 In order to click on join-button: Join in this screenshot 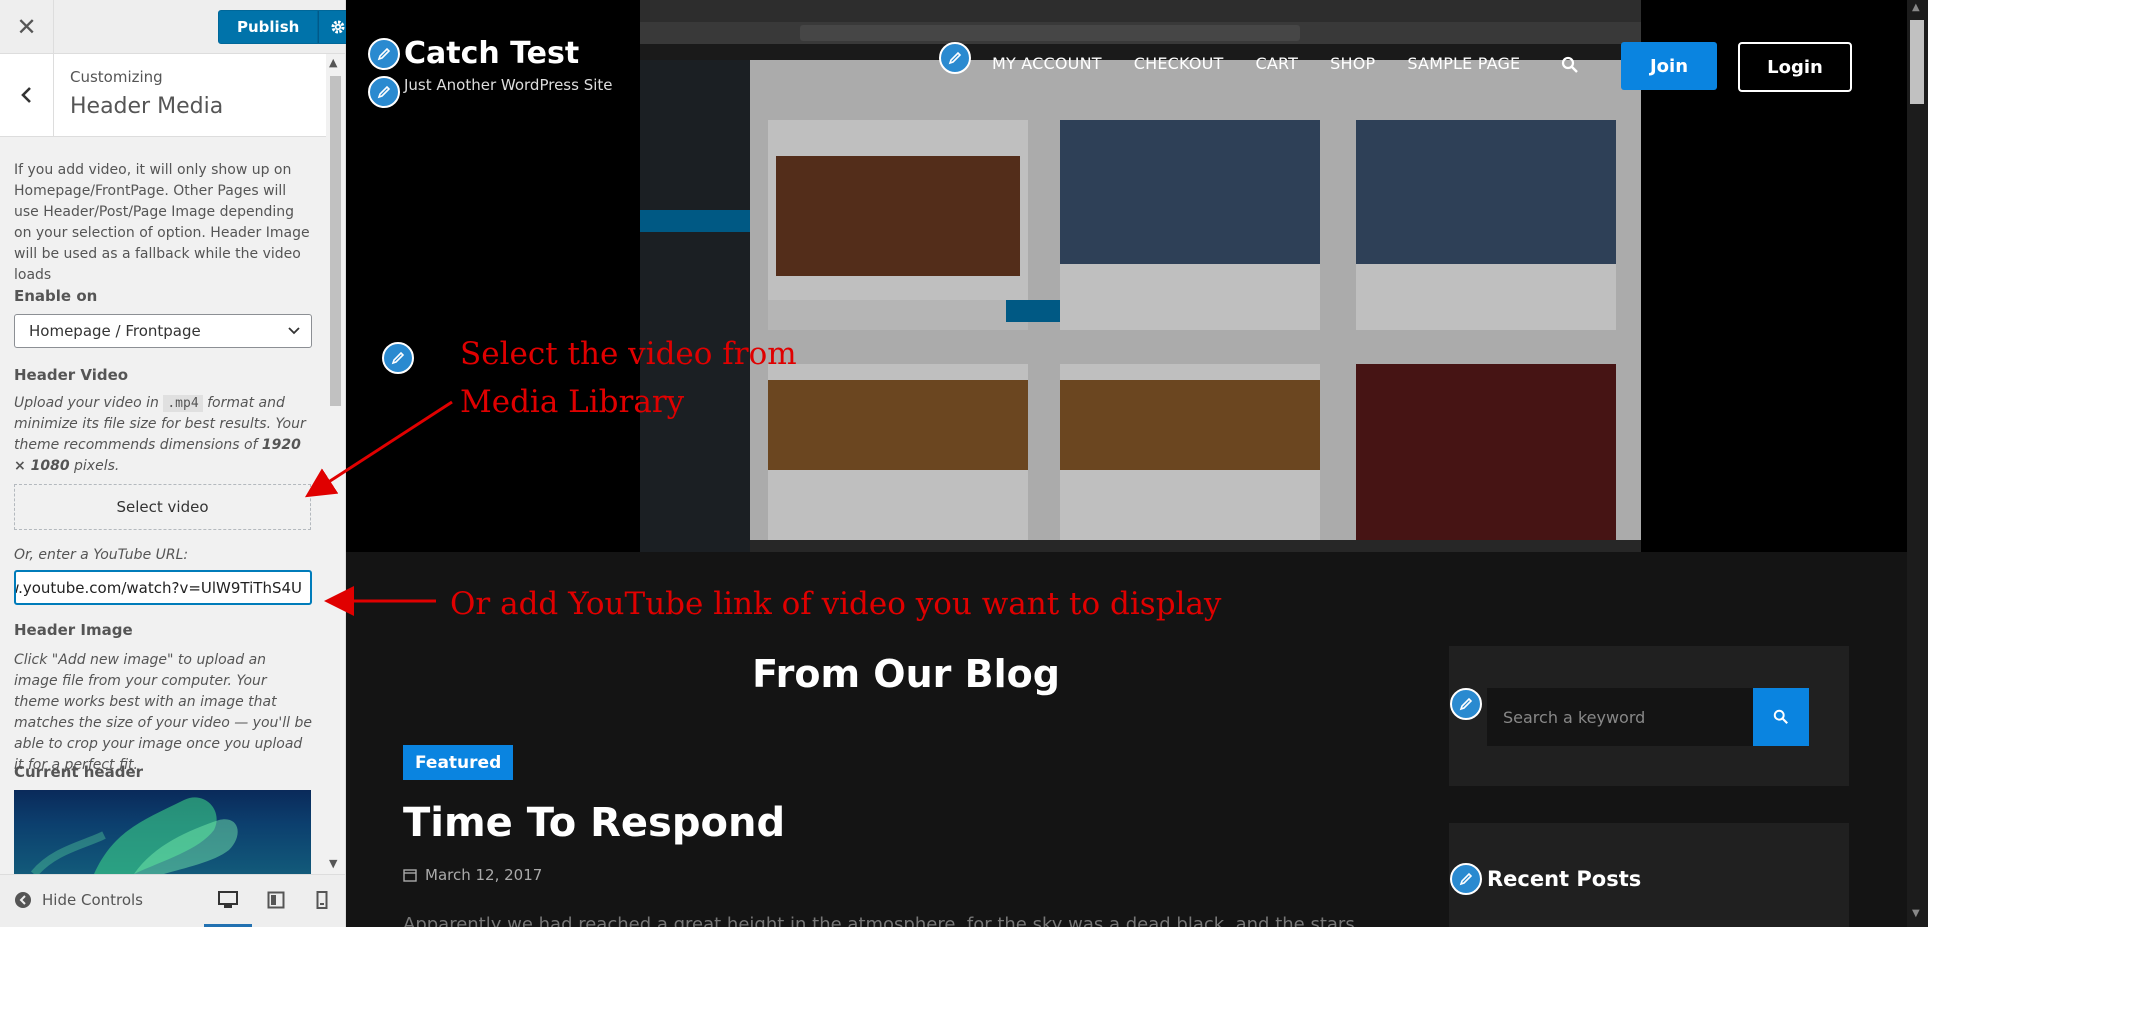, I will do `click(1669, 66)`.